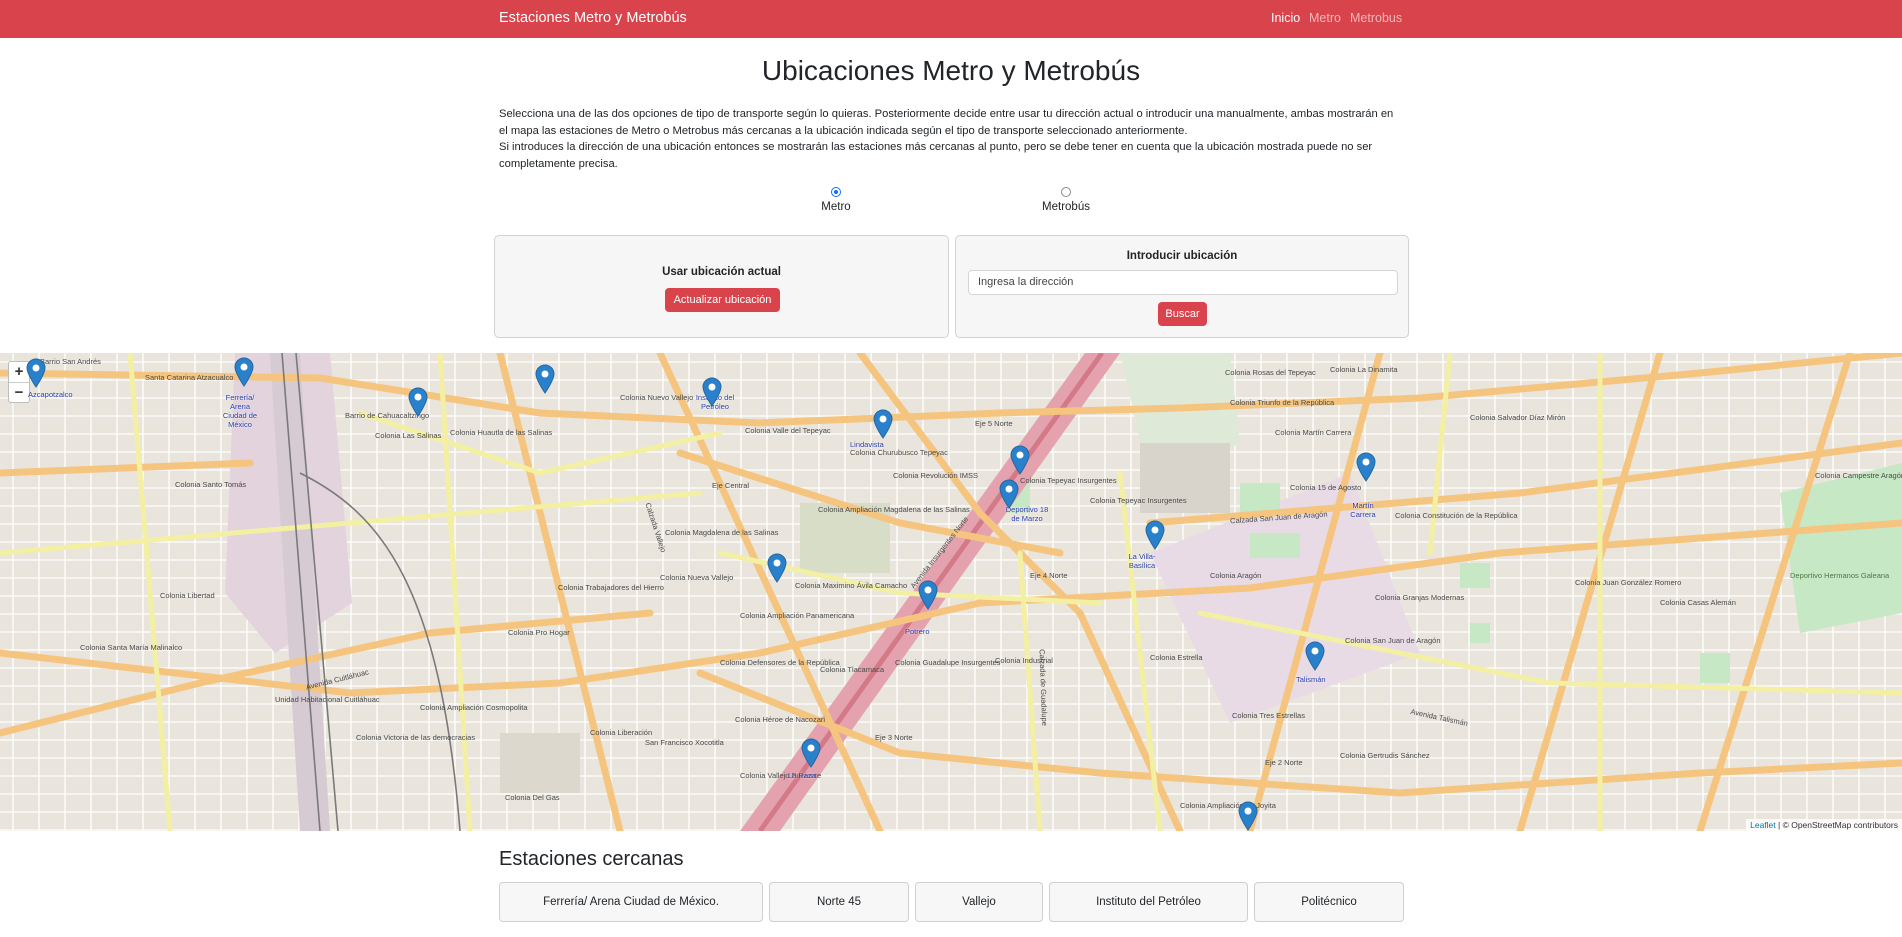  I want to click on map-label: Barrio San Andrés, so click(70, 361).